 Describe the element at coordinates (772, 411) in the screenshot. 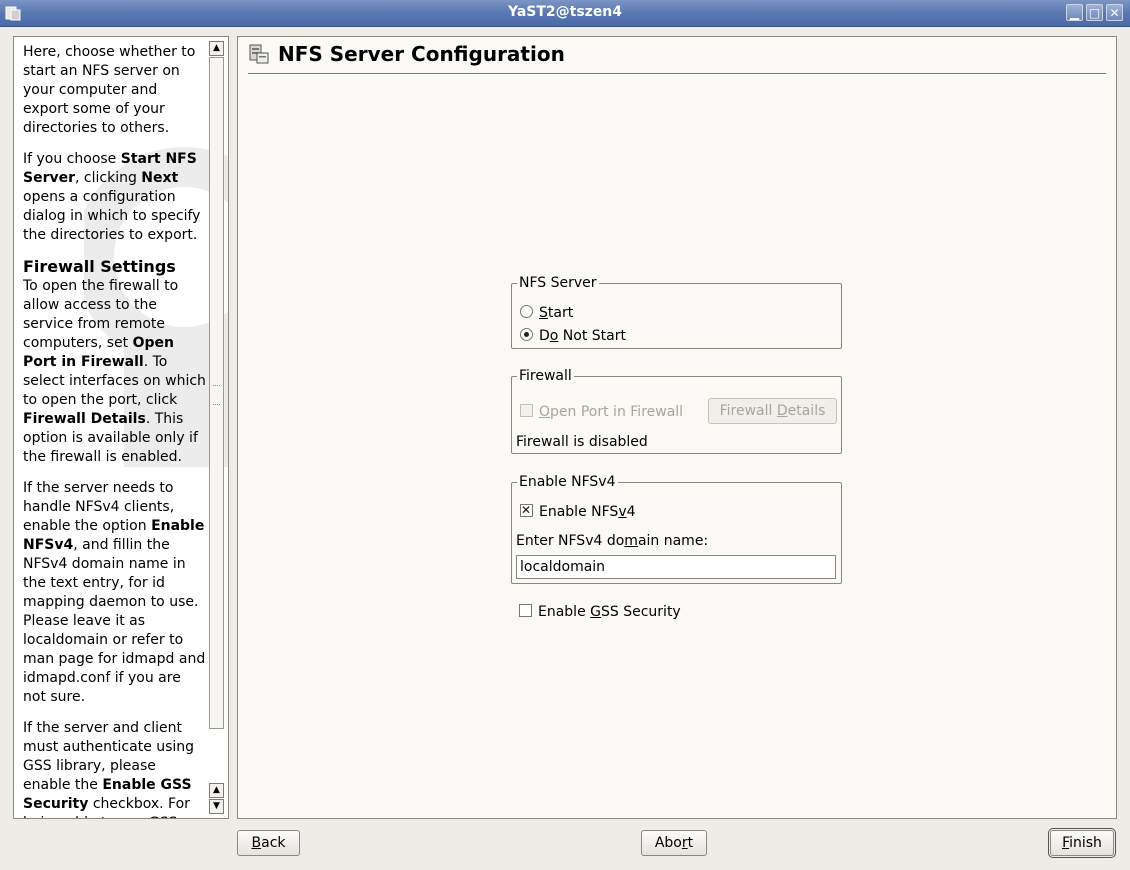

I see `firewall-details-button: Firewall Details` at that location.